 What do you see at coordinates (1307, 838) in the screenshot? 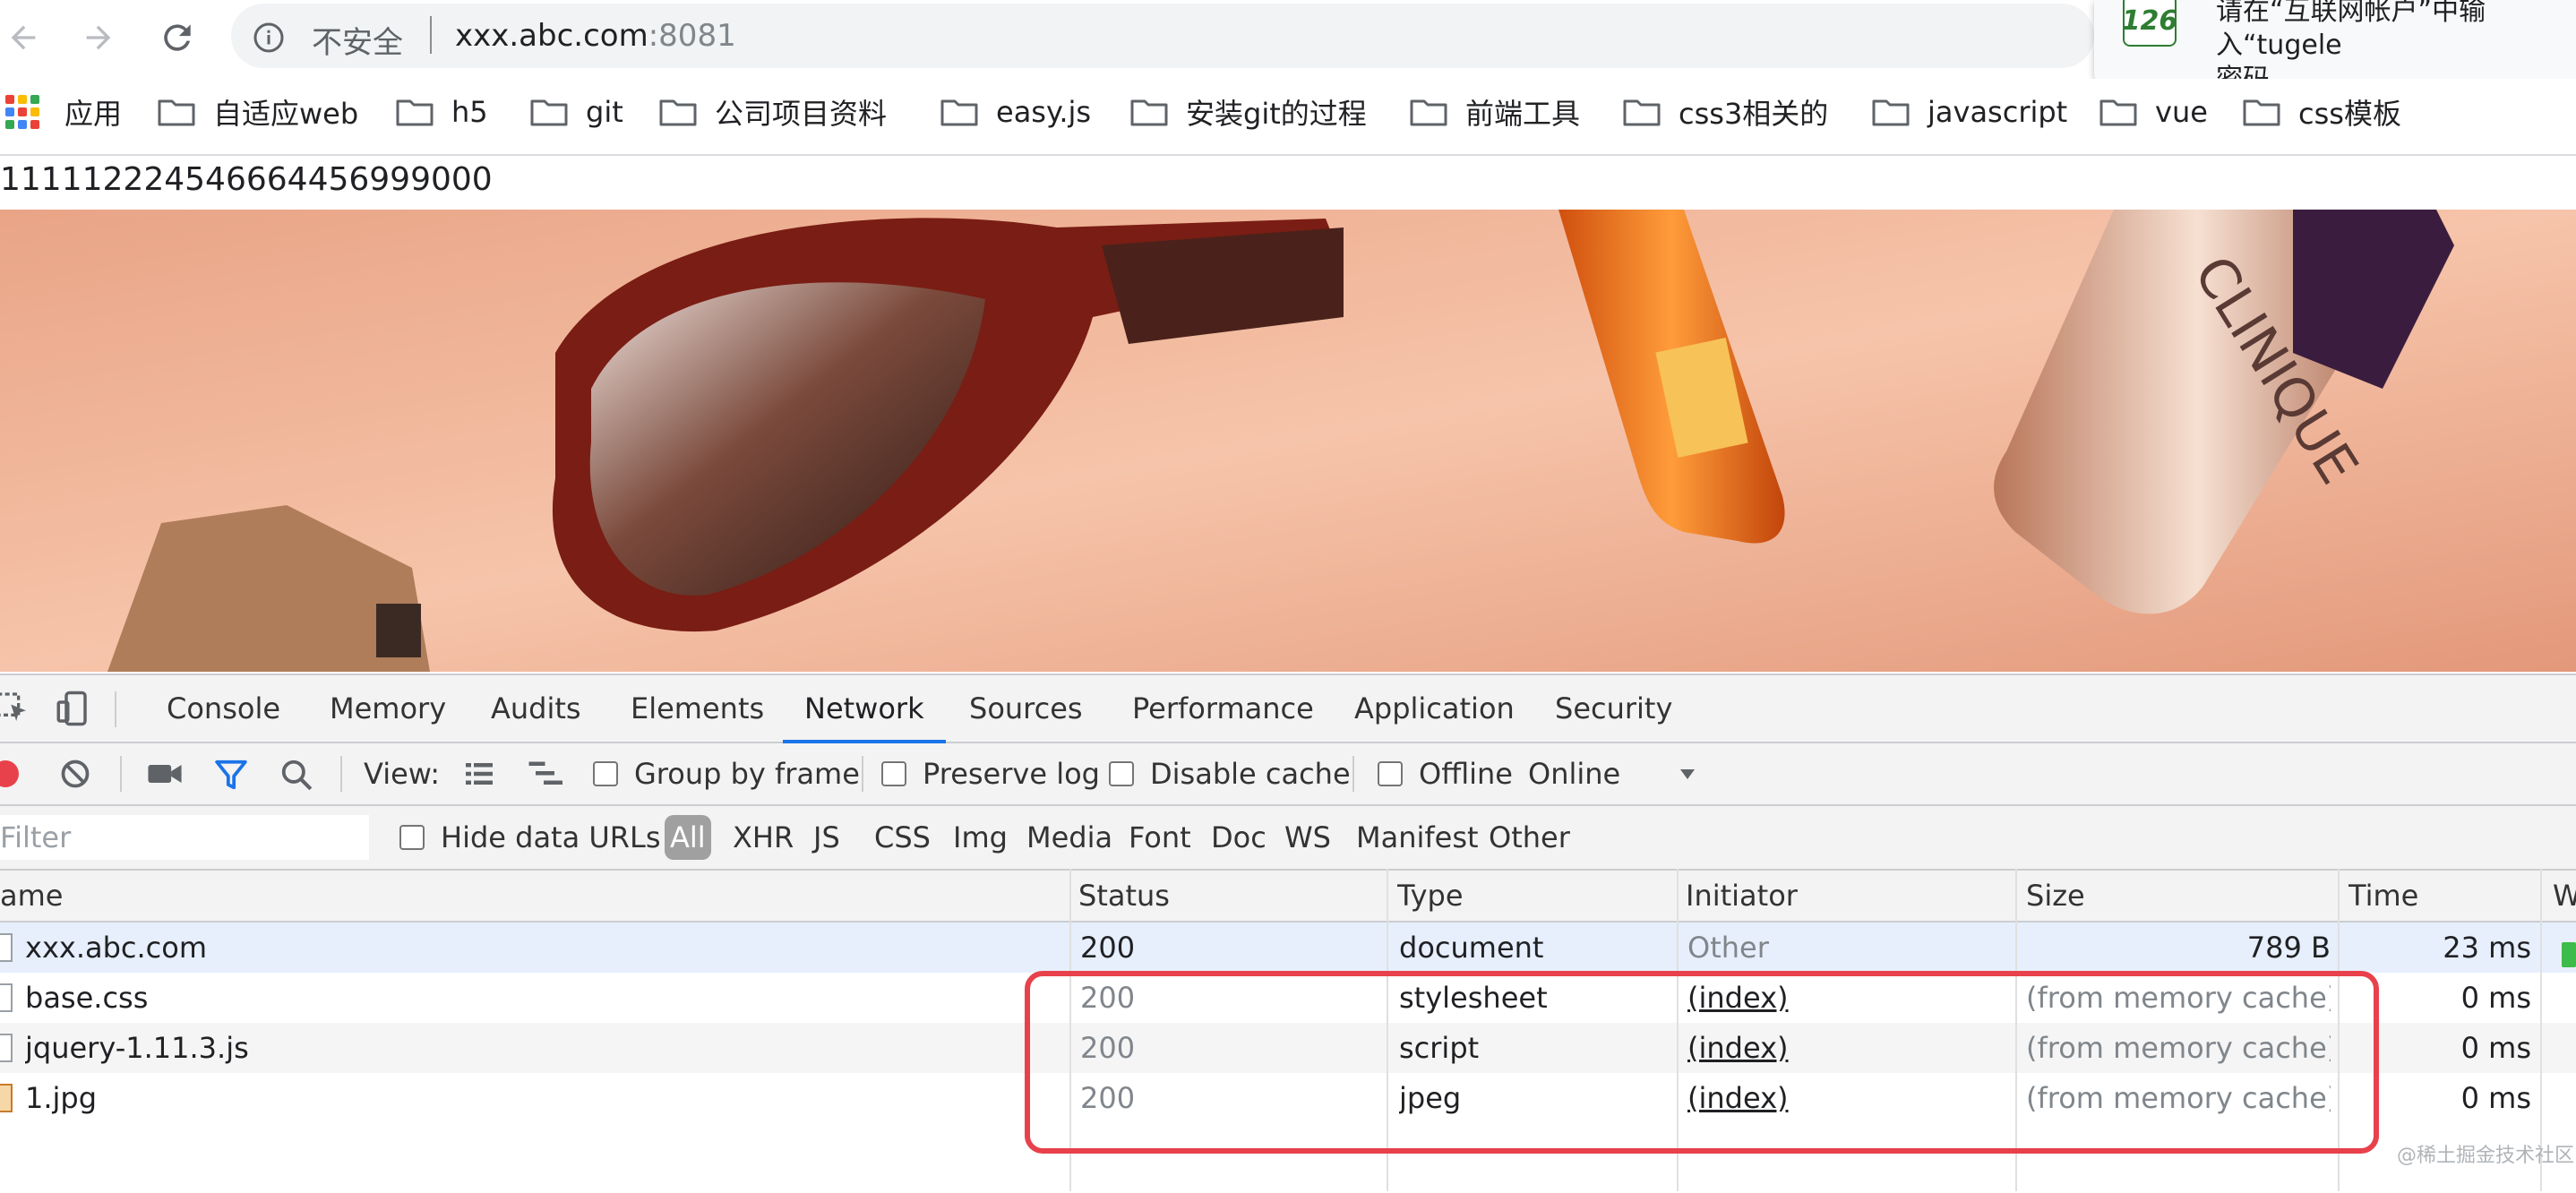
I see `filter-type-ws: WS` at bounding box center [1307, 838].